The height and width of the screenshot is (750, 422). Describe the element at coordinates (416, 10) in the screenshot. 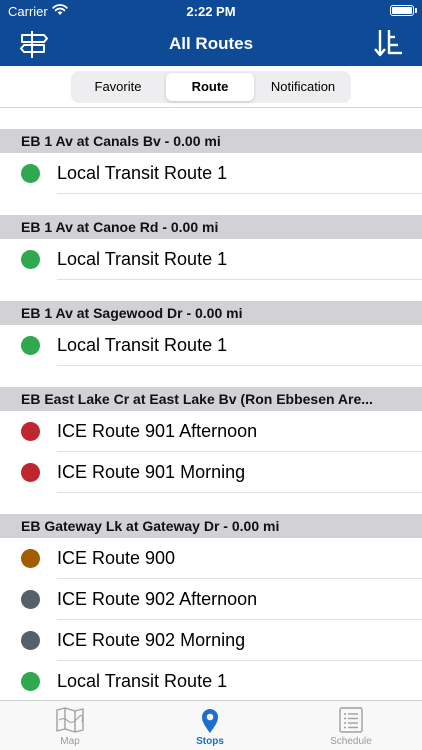

I see `battery-nub` at that location.